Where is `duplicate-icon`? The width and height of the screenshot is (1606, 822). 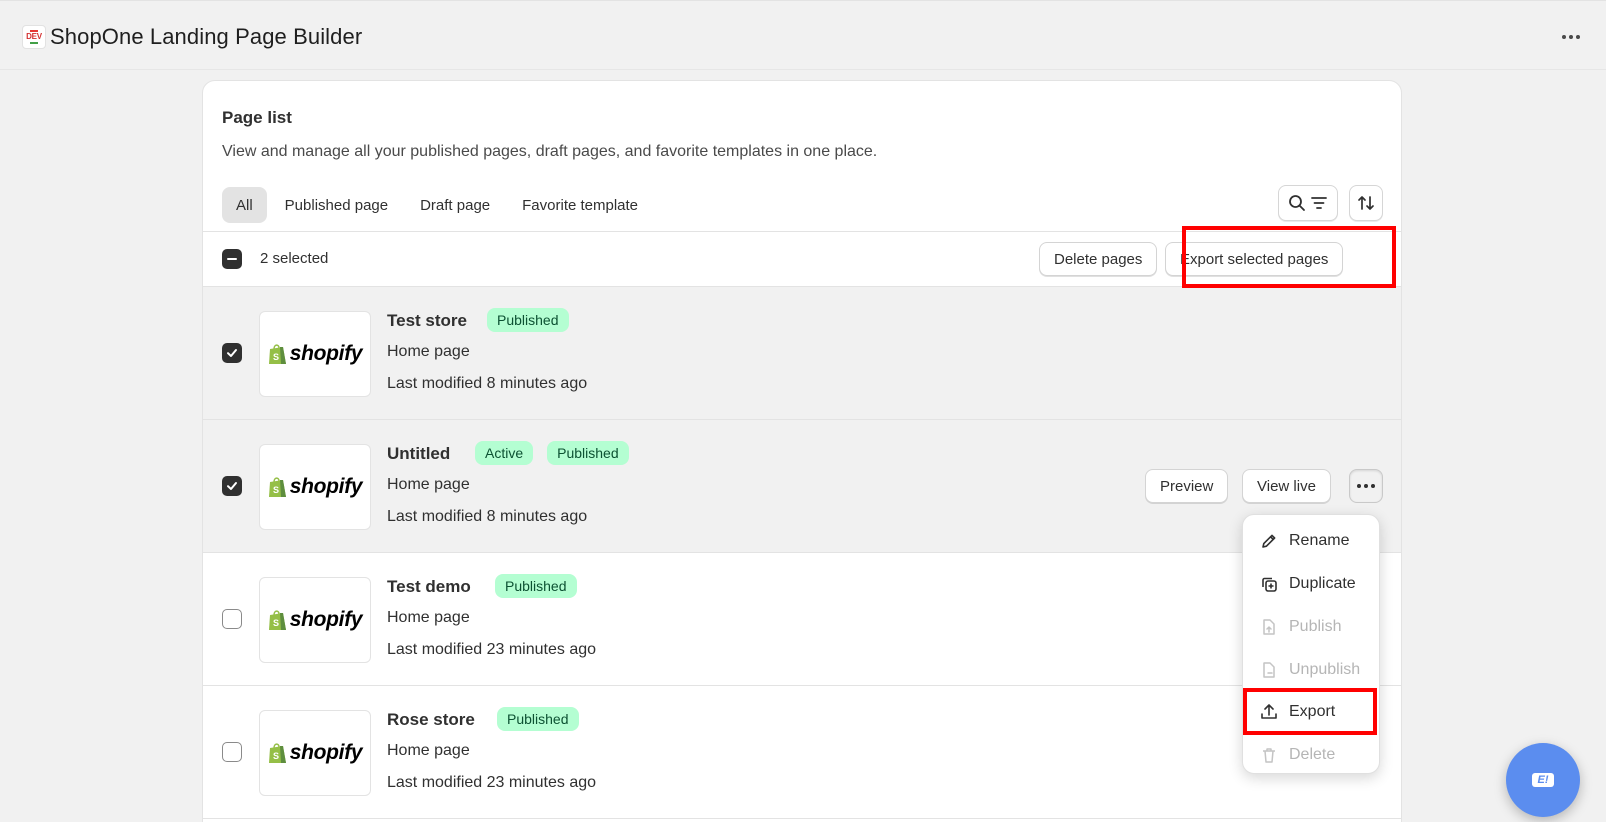 duplicate-icon is located at coordinates (1269, 584).